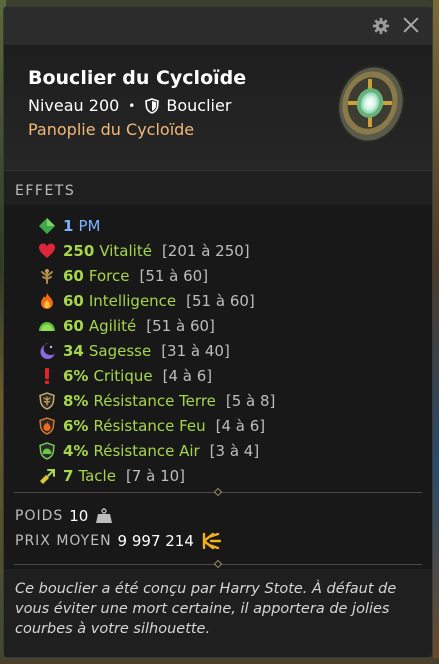  What do you see at coordinates (68, 475) in the screenshot?
I see `effect-value: 7` at bounding box center [68, 475].